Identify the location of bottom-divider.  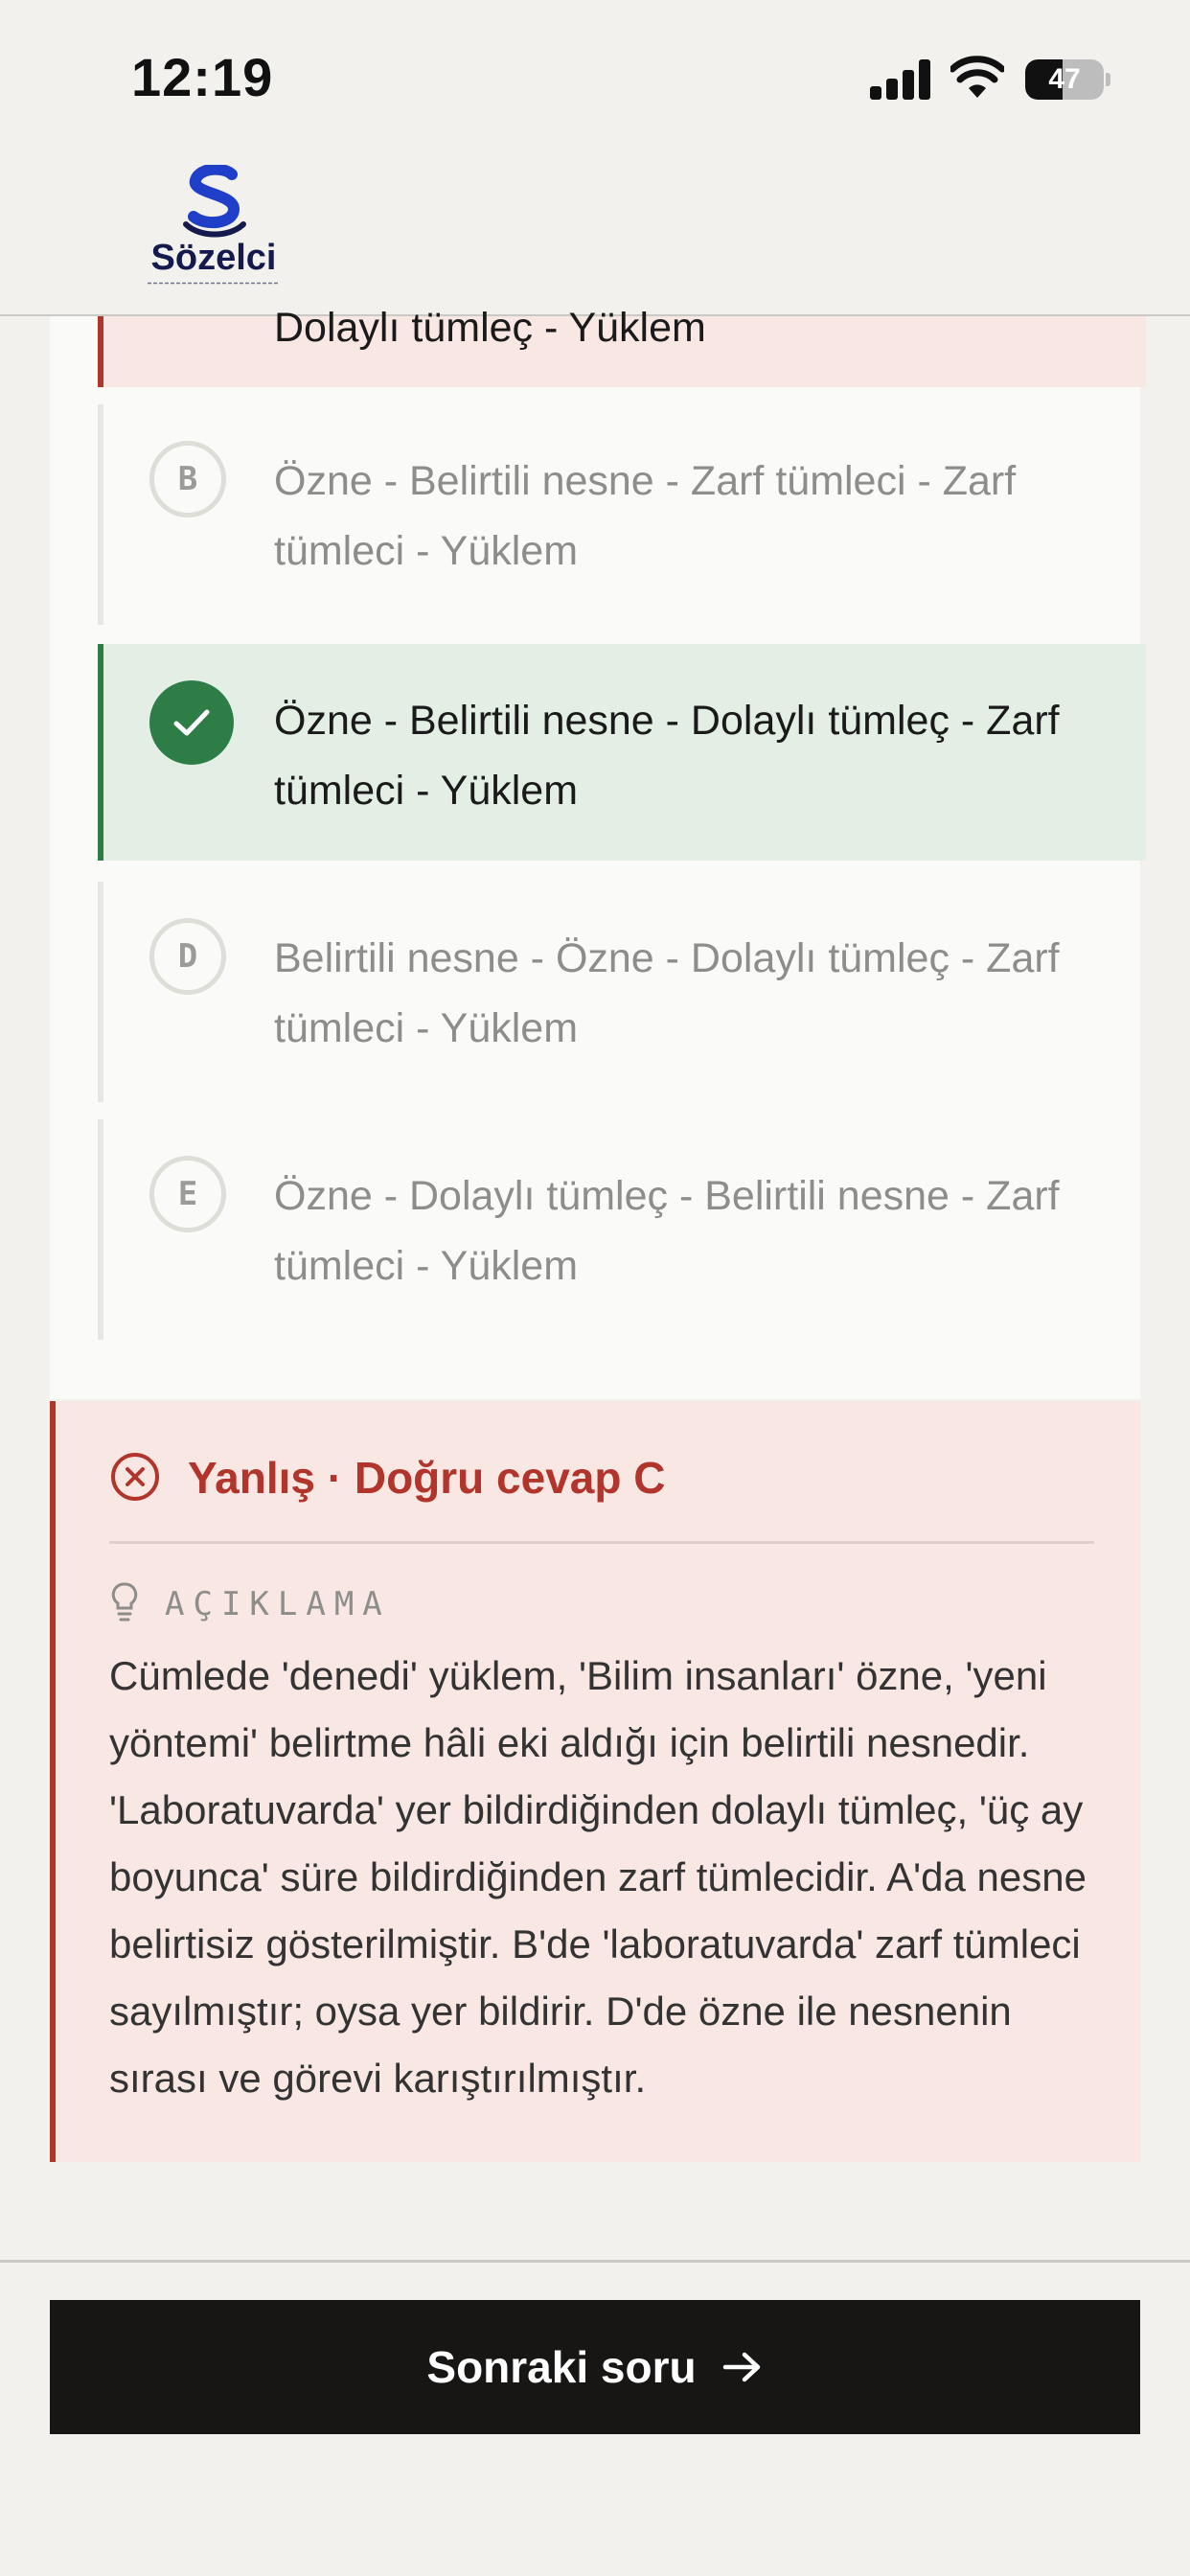
(595, 2261).